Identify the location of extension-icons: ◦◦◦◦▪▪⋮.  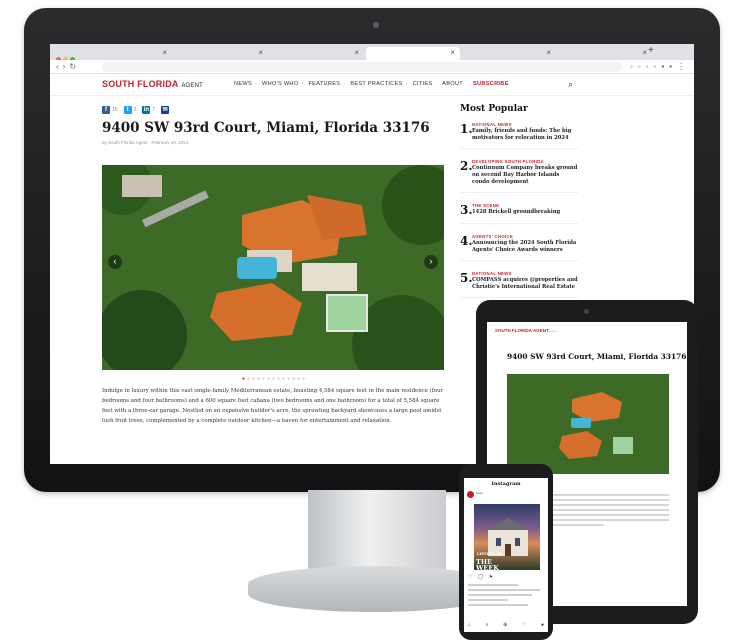
(660, 66).